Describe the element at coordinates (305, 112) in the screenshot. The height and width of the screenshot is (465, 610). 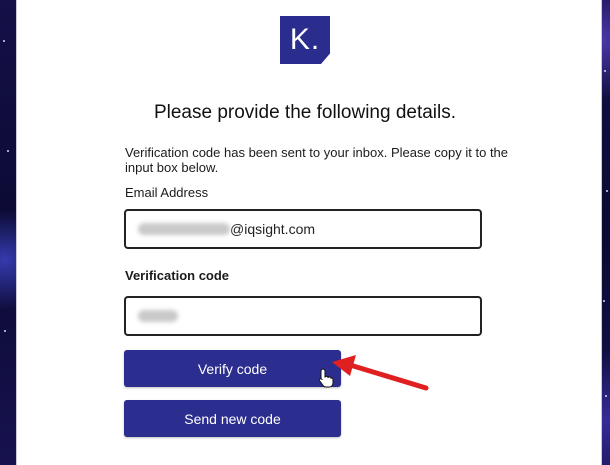
I see `page-title: Please provide the following details.` at that location.